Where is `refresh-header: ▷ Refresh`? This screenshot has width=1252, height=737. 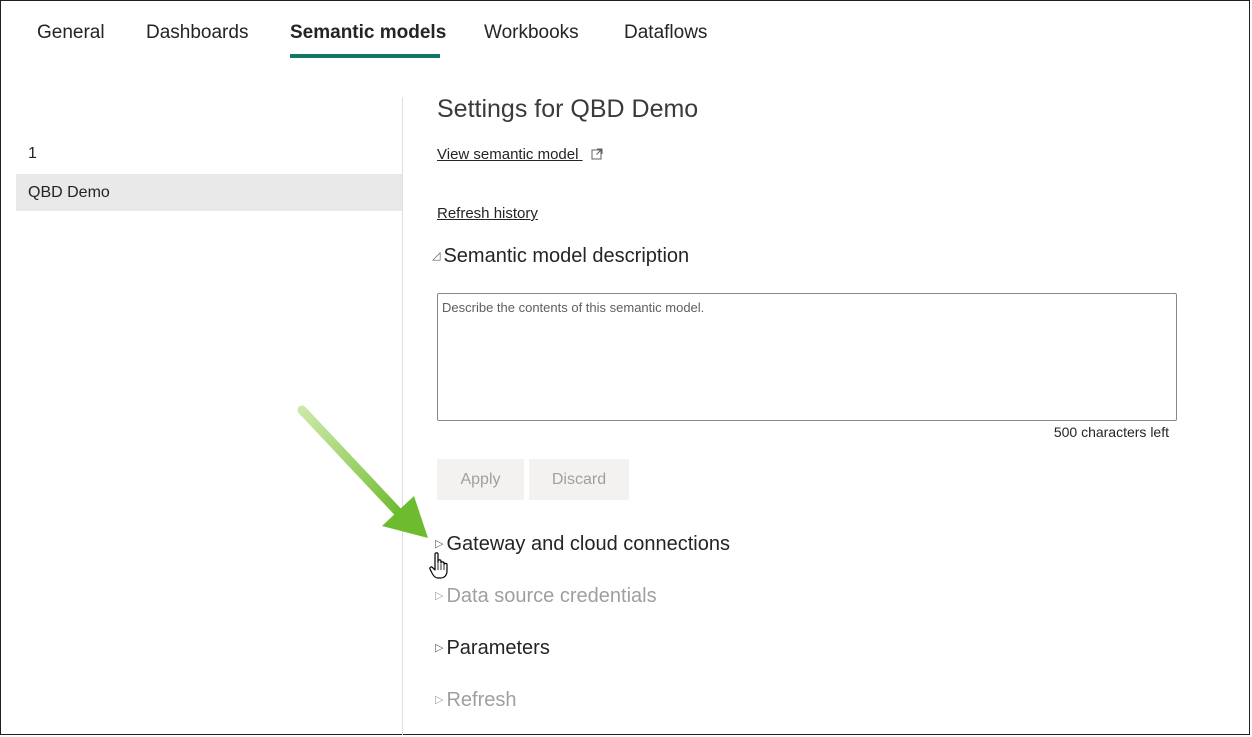 refresh-header: ▷ Refresh is located at coordinates (476, 700).